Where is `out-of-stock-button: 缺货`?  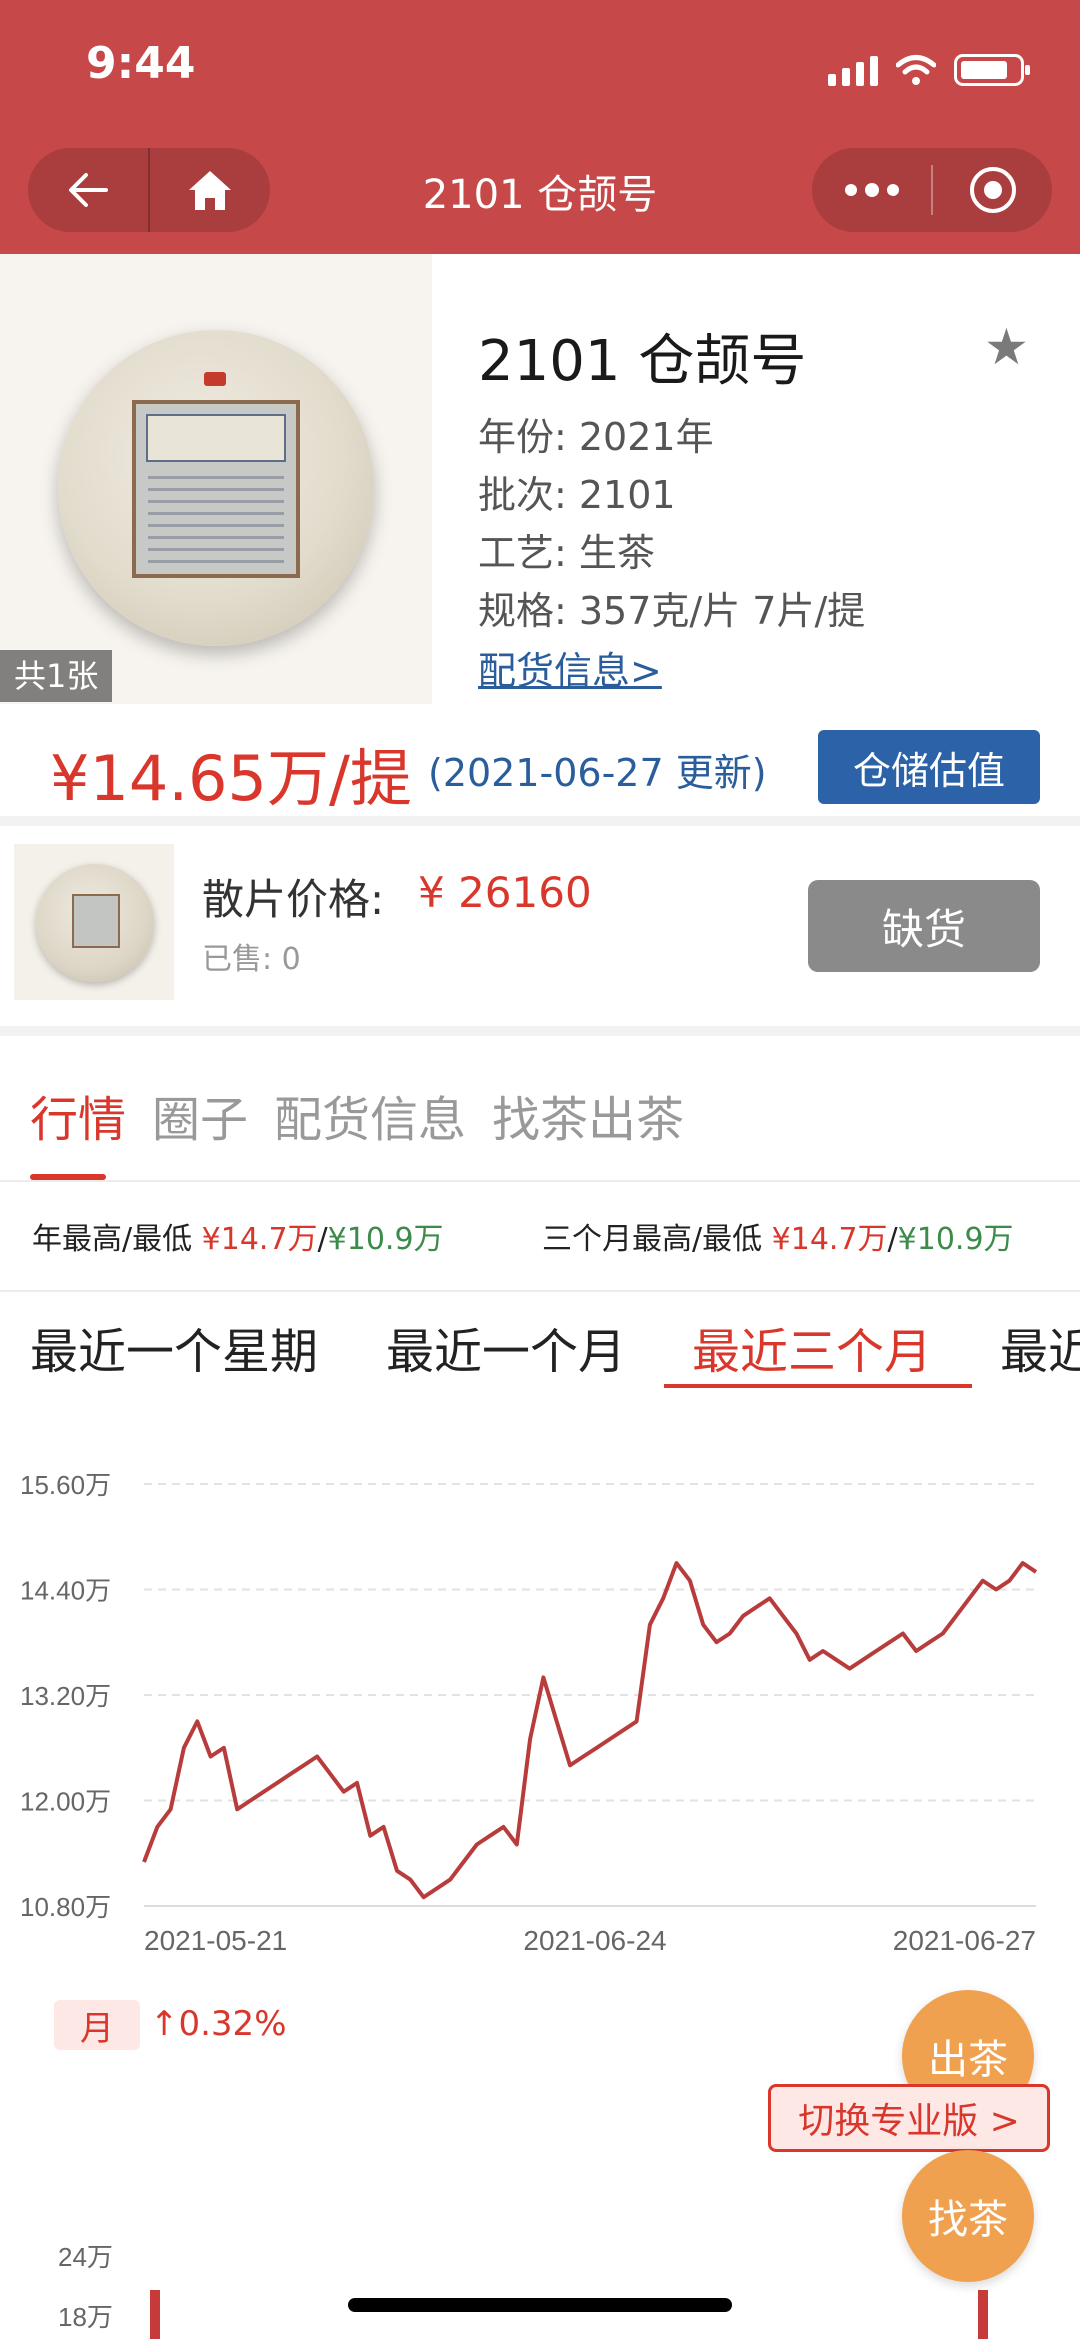 out-of-stock-button: 缺货 is located at coordinates (924, 926).